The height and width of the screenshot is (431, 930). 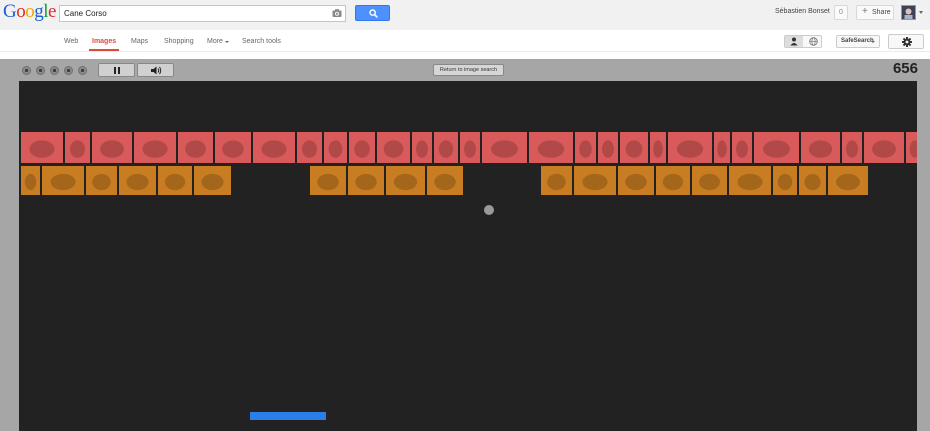 I want to click on tab-search-tools: Search tools, so click(x=261, y=41).